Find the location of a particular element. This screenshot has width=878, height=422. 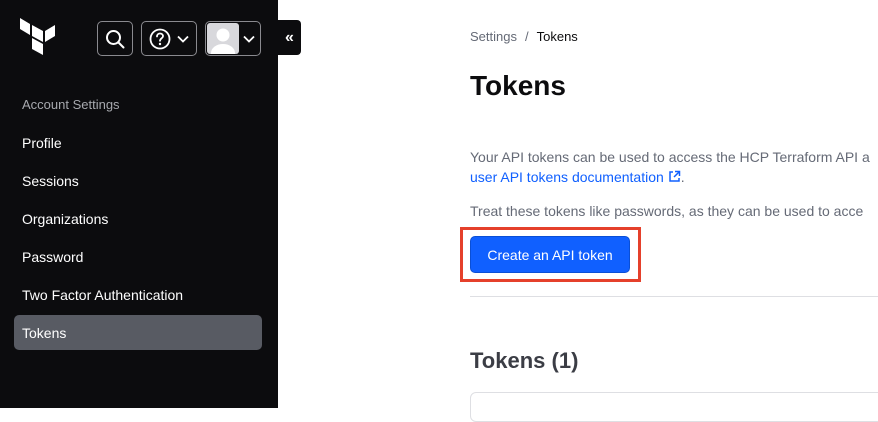

sidebar-item-sessions: Sessions is located at coordinates (138, 180).